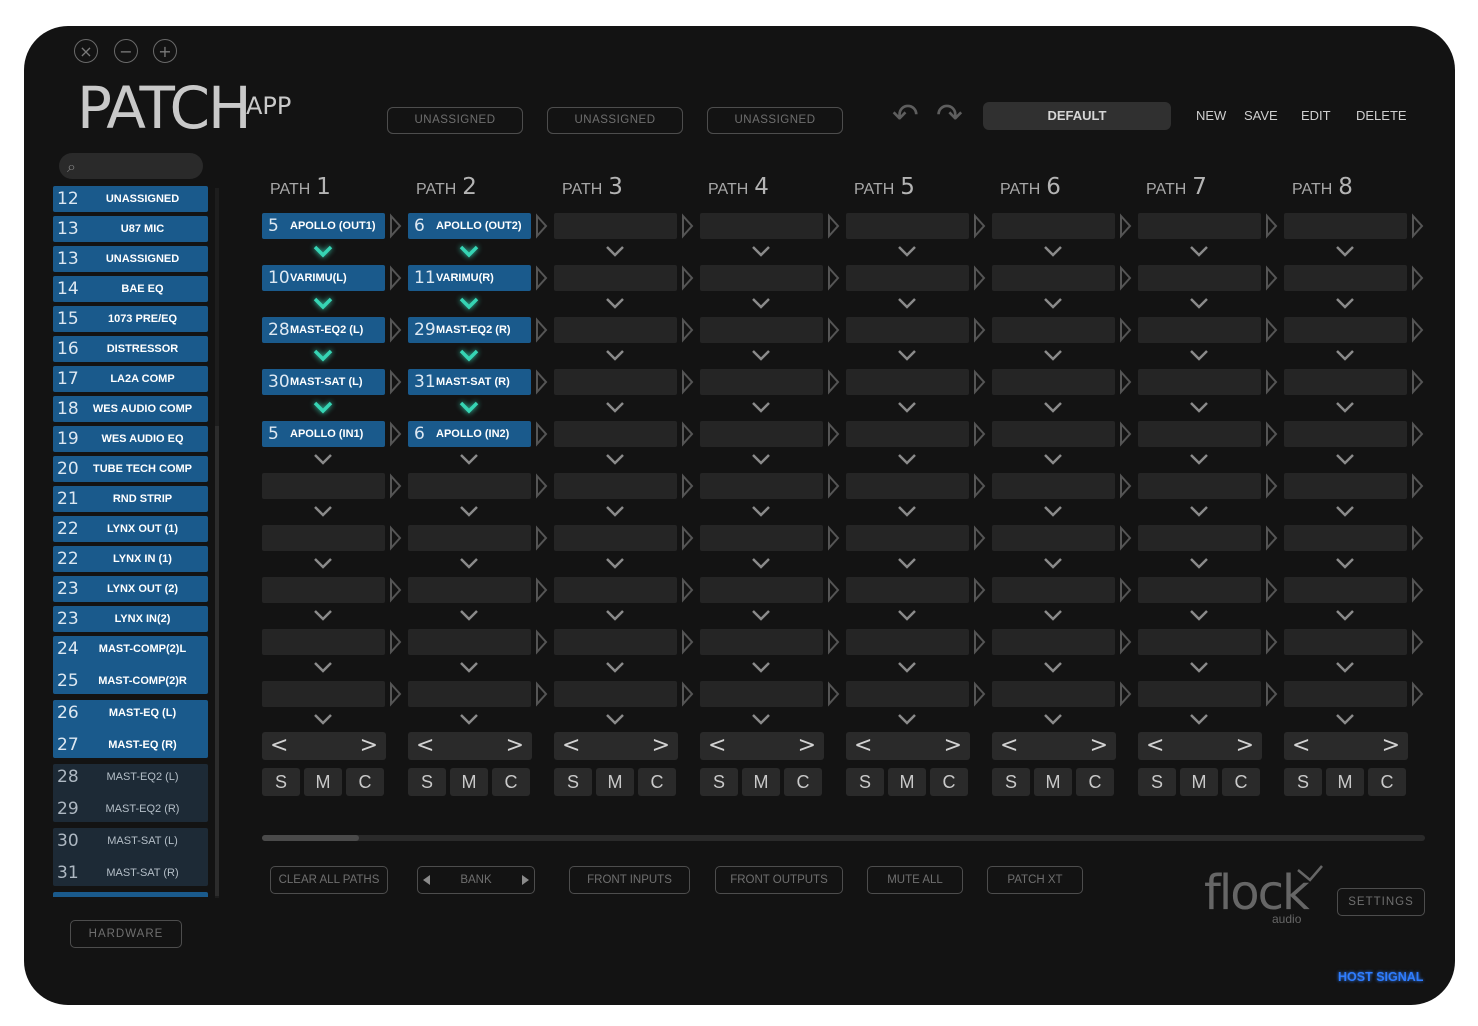  Describe the element at coordinates (615, 120) in the screenshot. I see `unassigned-button-2: UNASSIGNED` at that location.